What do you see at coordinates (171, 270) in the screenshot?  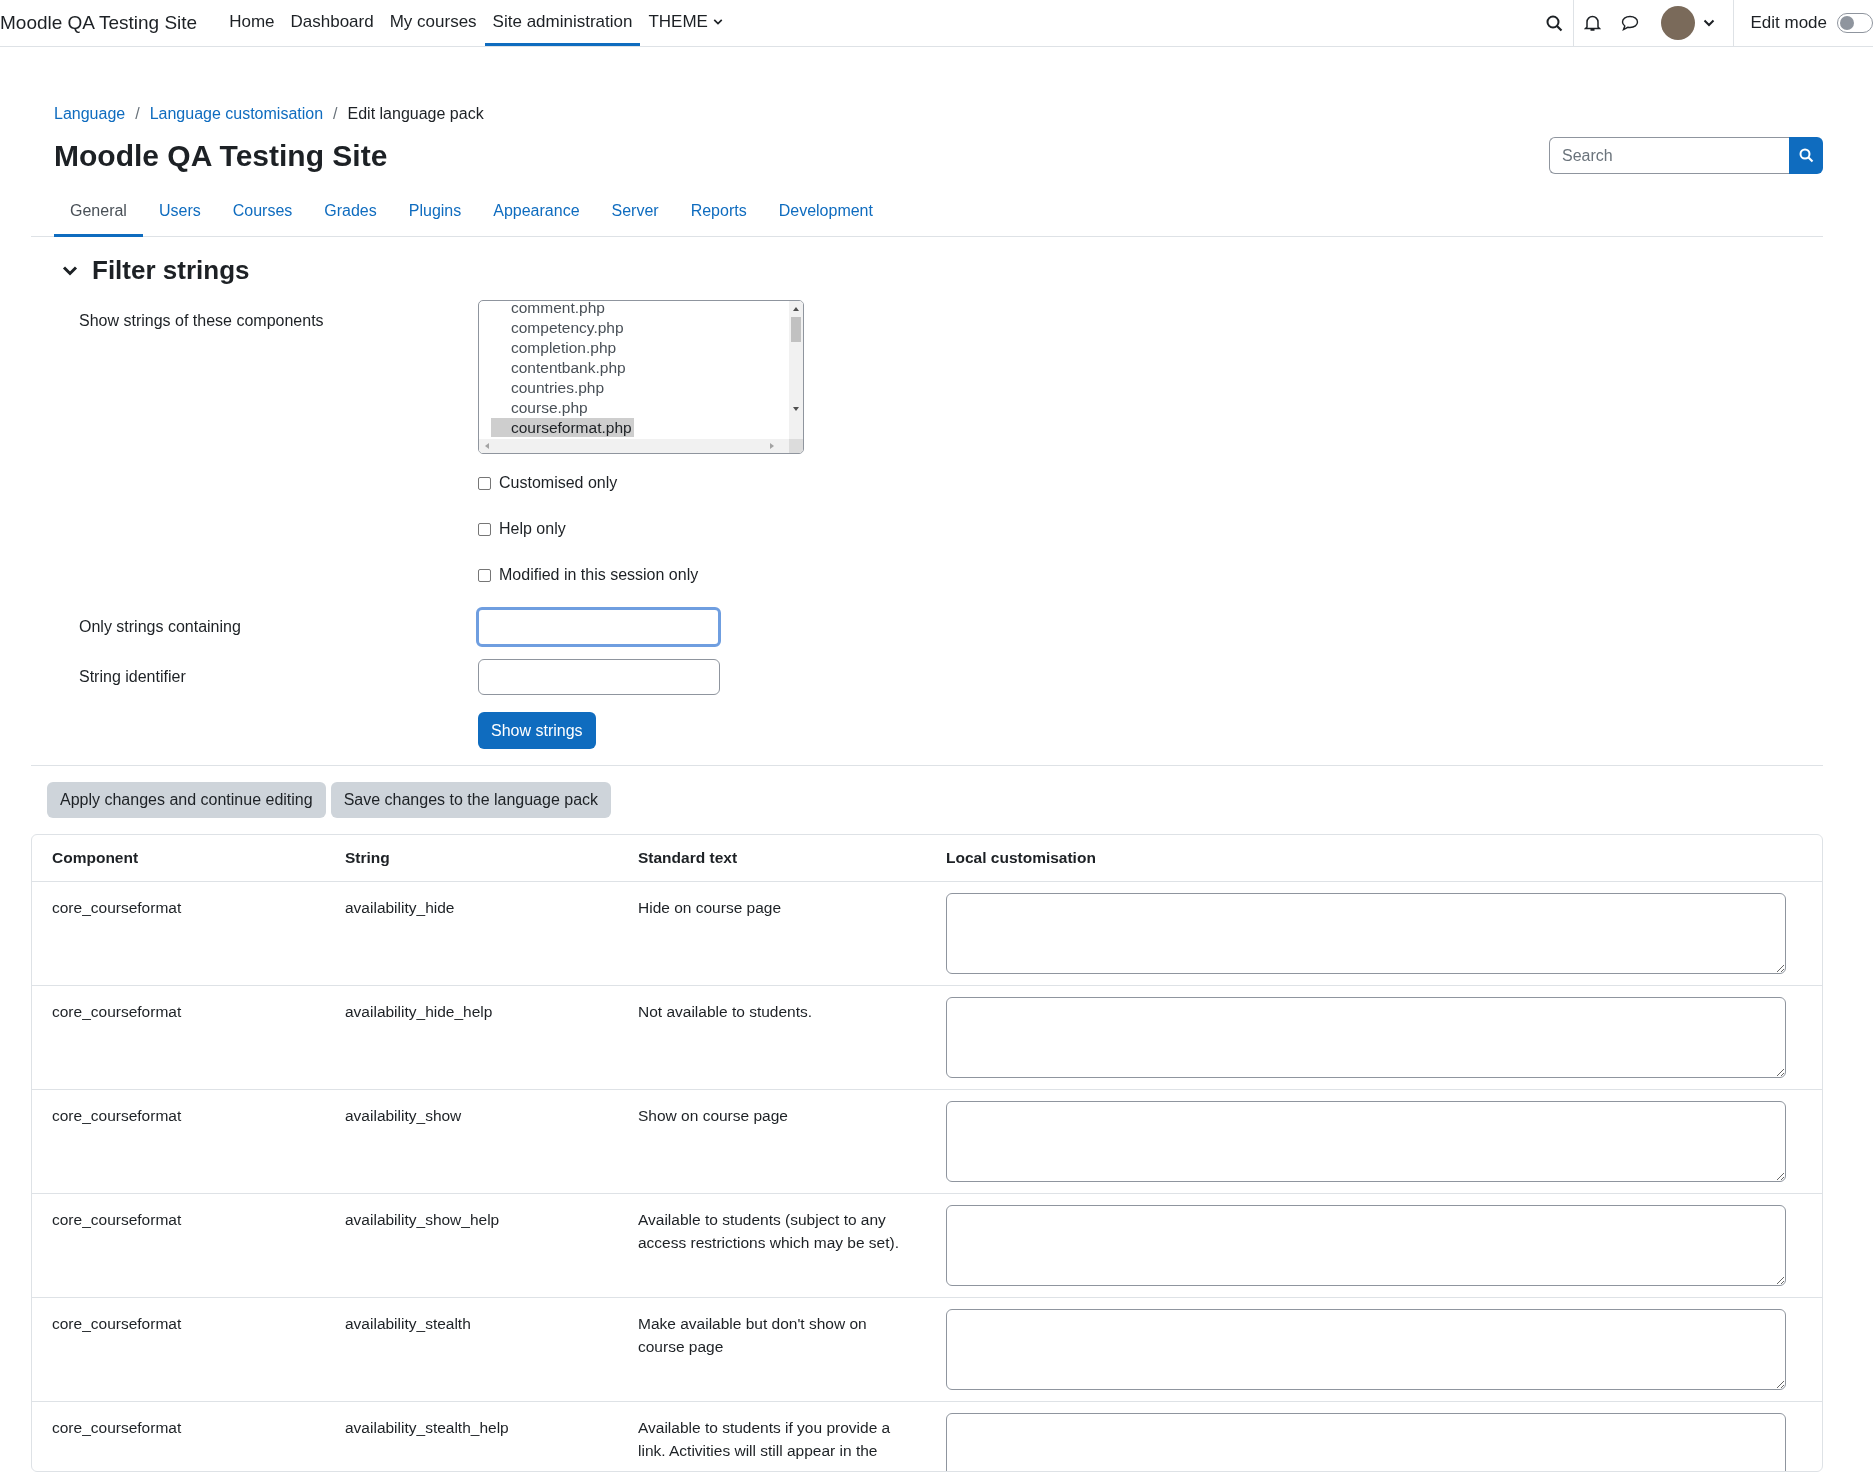 I see `section-heading: Filter strings` at bounding box center [171, 270].